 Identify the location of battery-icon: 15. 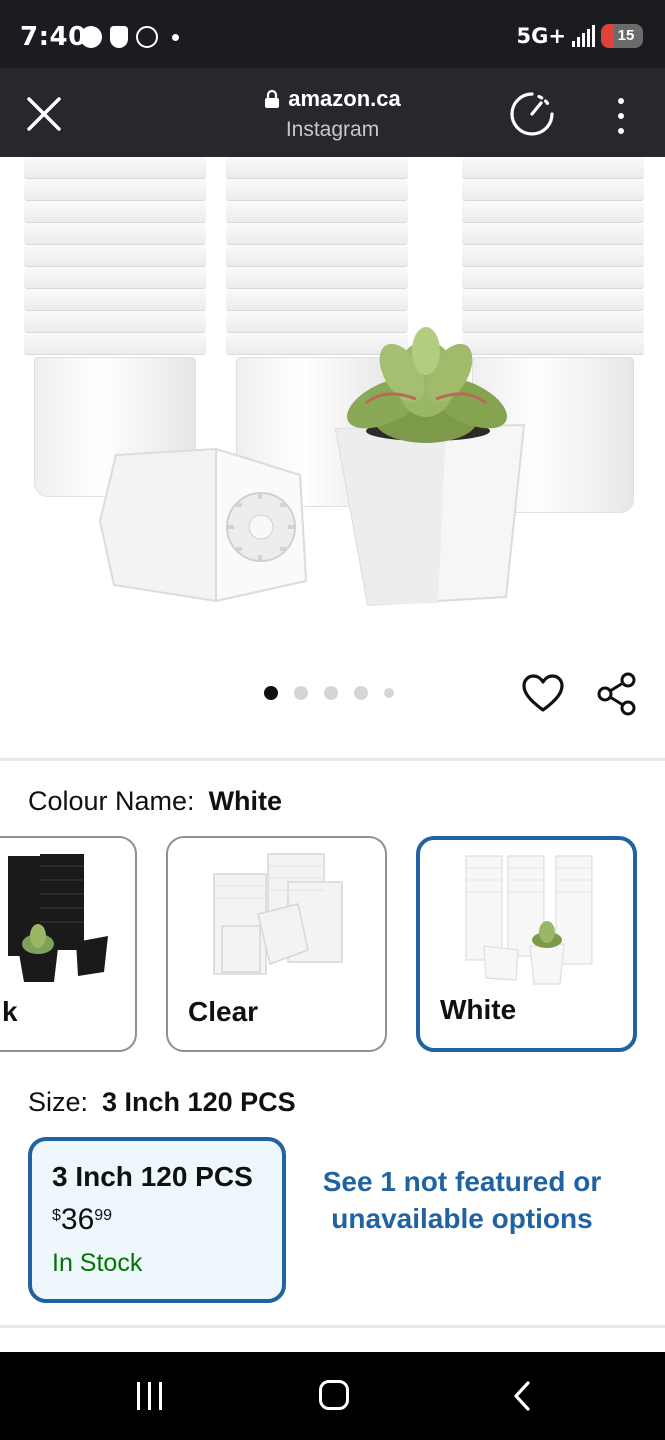
(622, 36).